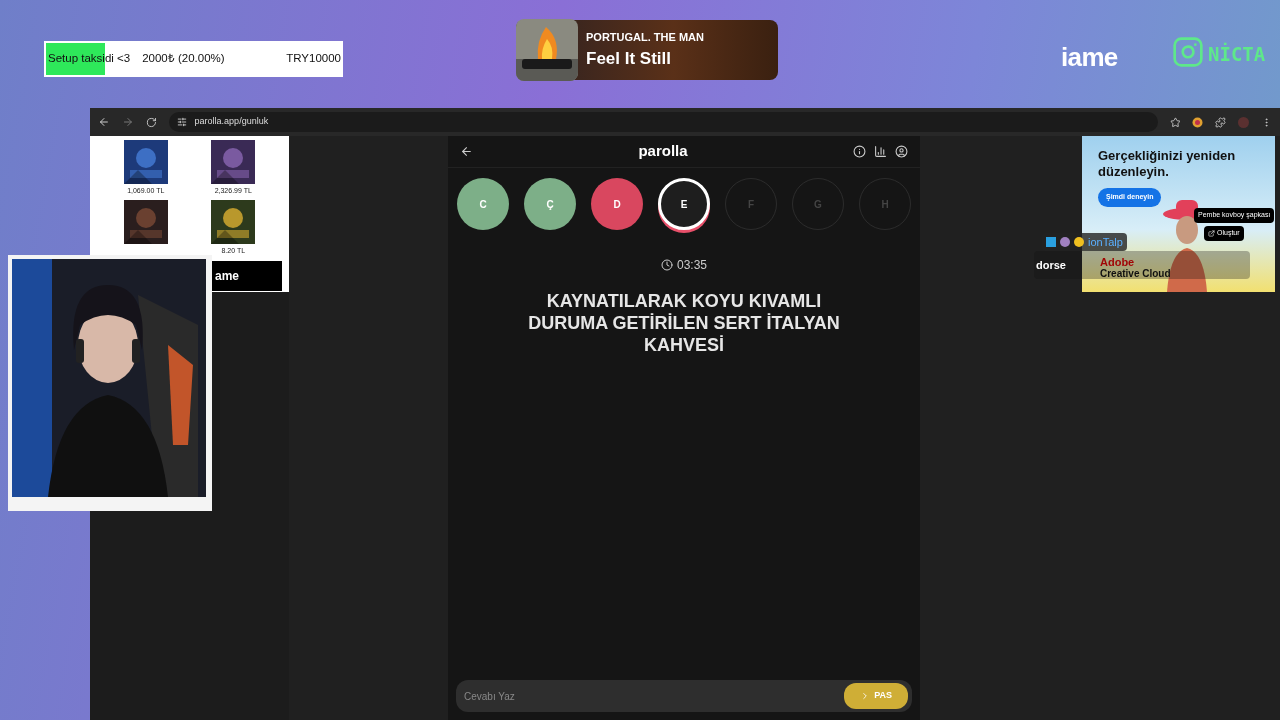 This screenshot has width=1280, height=720. Describe the element at coordinates (663, 151) in the screenshot. I see `app-logo: parolla` at that location.